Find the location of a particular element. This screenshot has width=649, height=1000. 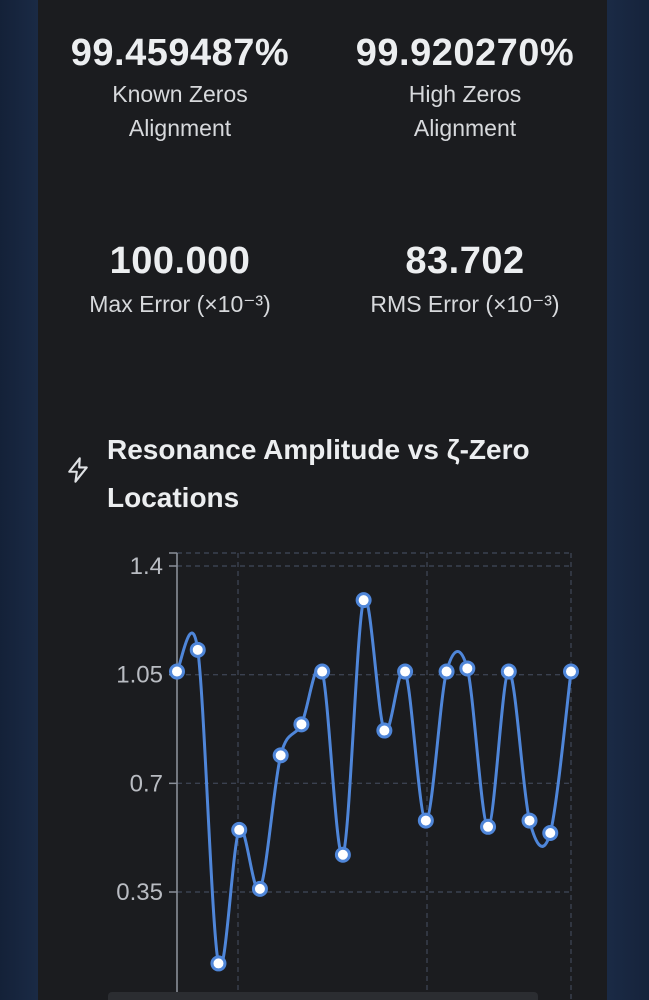

stat-value: 83.702 is located at coordinates (465, 261).